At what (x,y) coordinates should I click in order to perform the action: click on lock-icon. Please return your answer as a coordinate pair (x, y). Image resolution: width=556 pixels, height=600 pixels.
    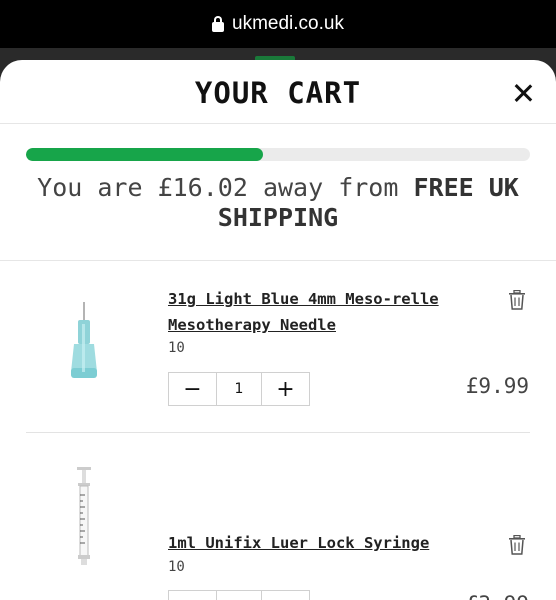
    Looking at the image, I should click on (218, 24).